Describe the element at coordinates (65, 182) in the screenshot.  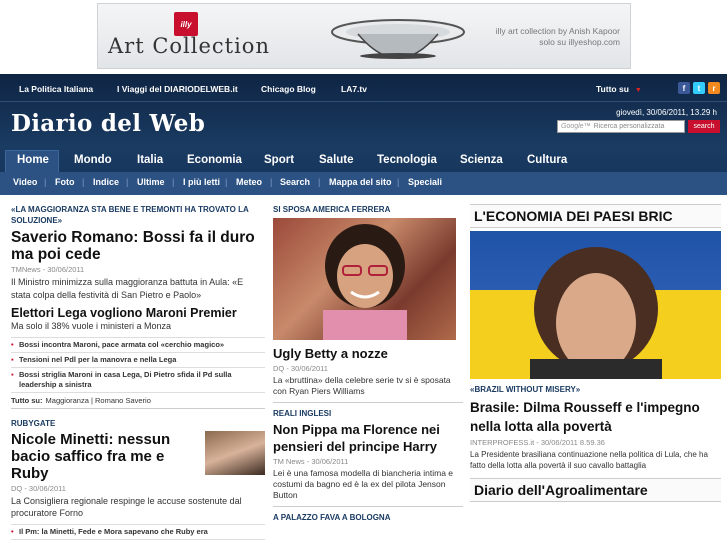
I see `subnav-foto: Foto` at that location.